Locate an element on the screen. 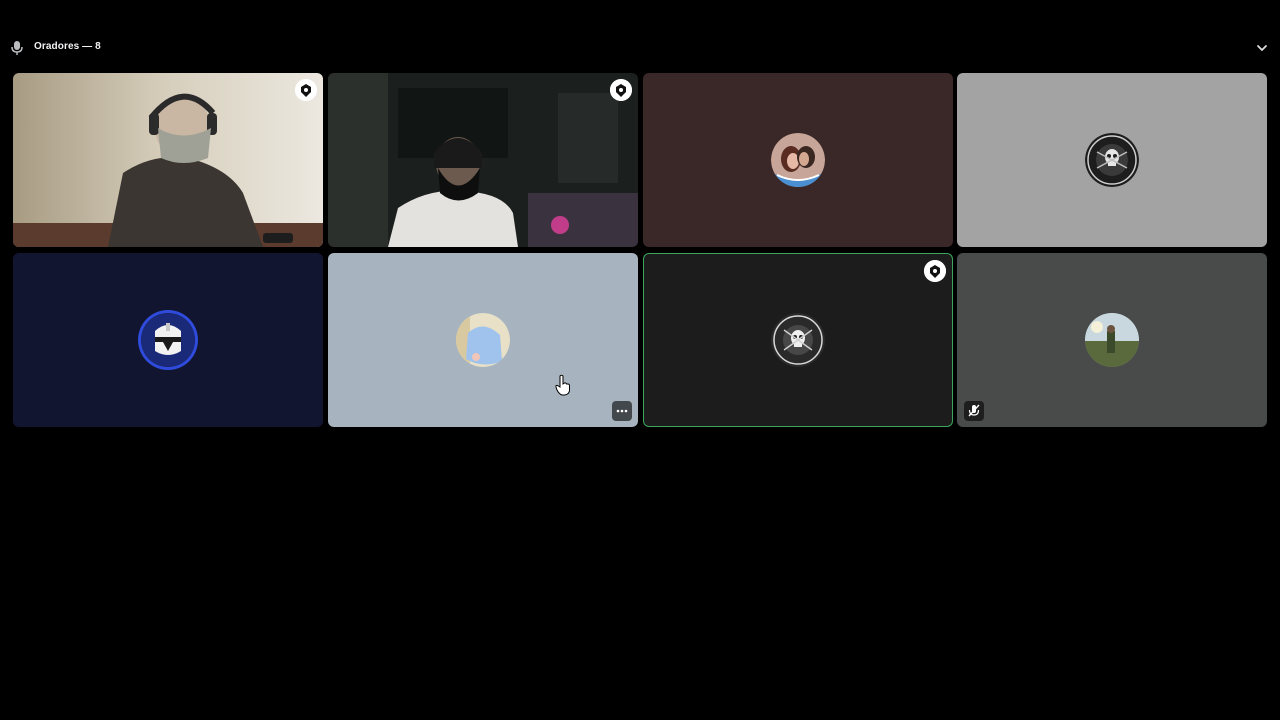 The width and height of the screenshot is (1280, 720). clone-trooper-avatar is located at coordinates (168, 340).